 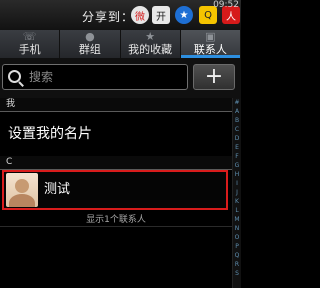 What do you see at coordinates (210, 49) in the screenshot?
I see `tab-label: 联系人` at bounding box center [210, 49].